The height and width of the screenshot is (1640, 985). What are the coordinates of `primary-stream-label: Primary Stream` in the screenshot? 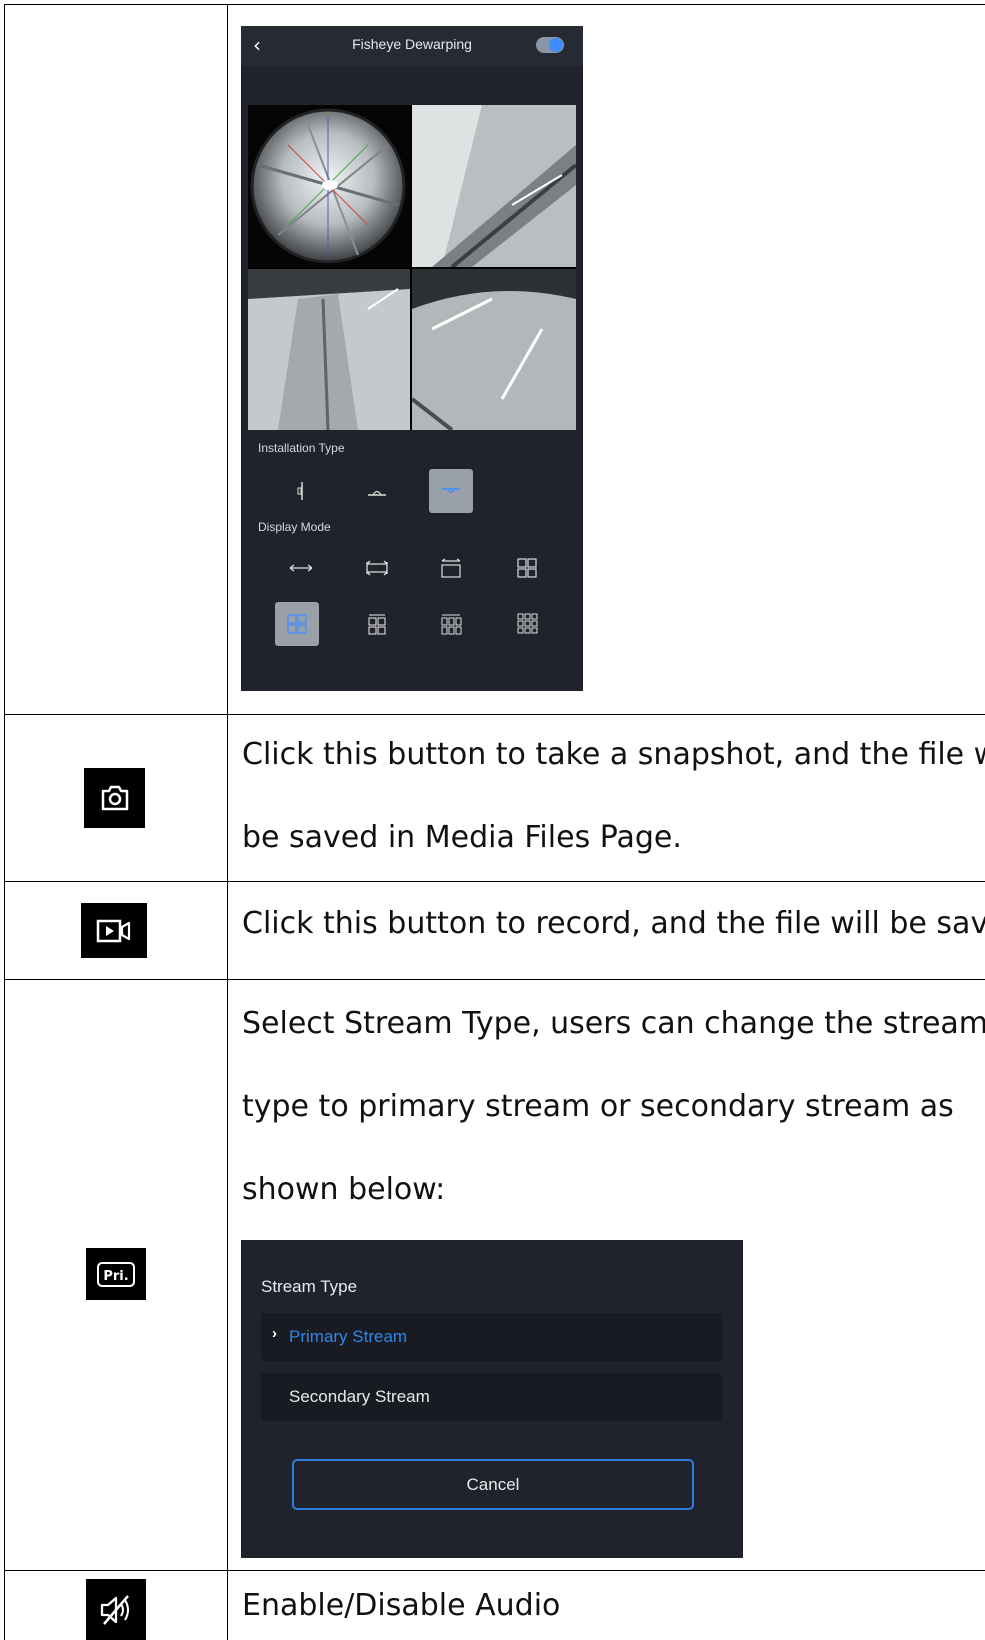 It's located at (348, 1336).